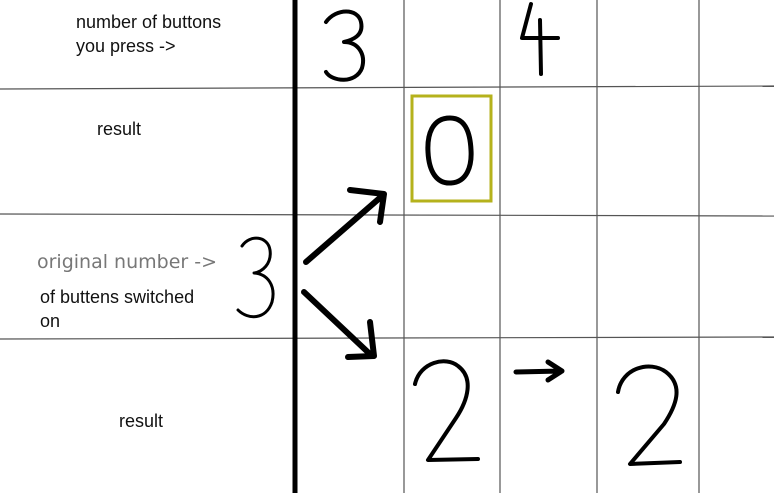  I want to click on digit-result-bottom-b, so click(649, 415).